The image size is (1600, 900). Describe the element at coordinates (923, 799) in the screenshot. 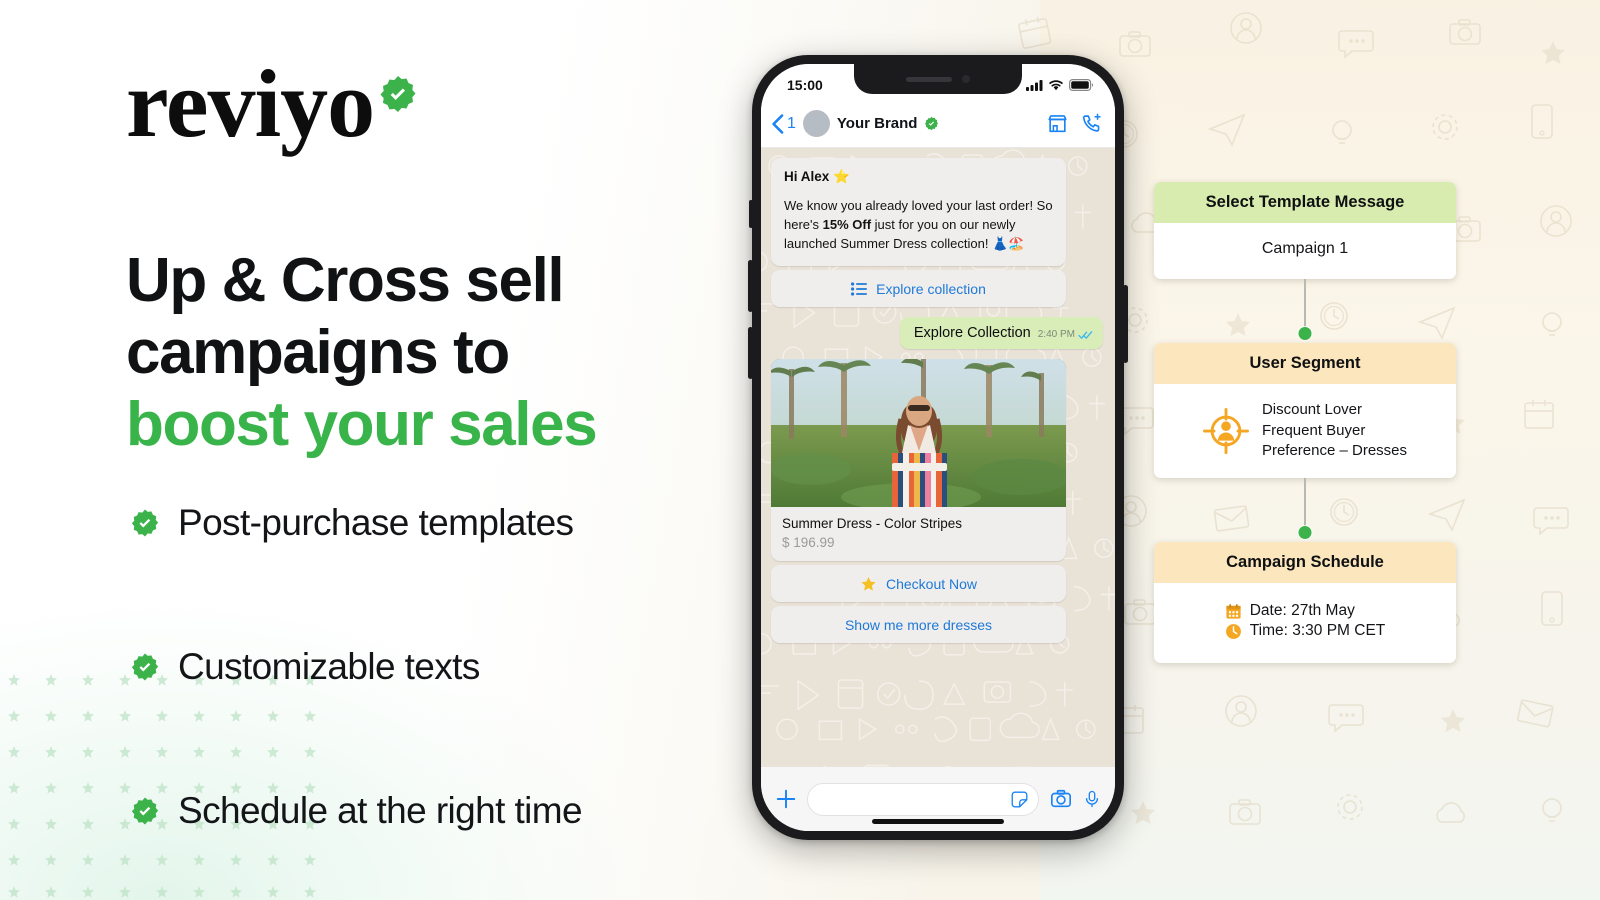

I see `message-input` at that location.